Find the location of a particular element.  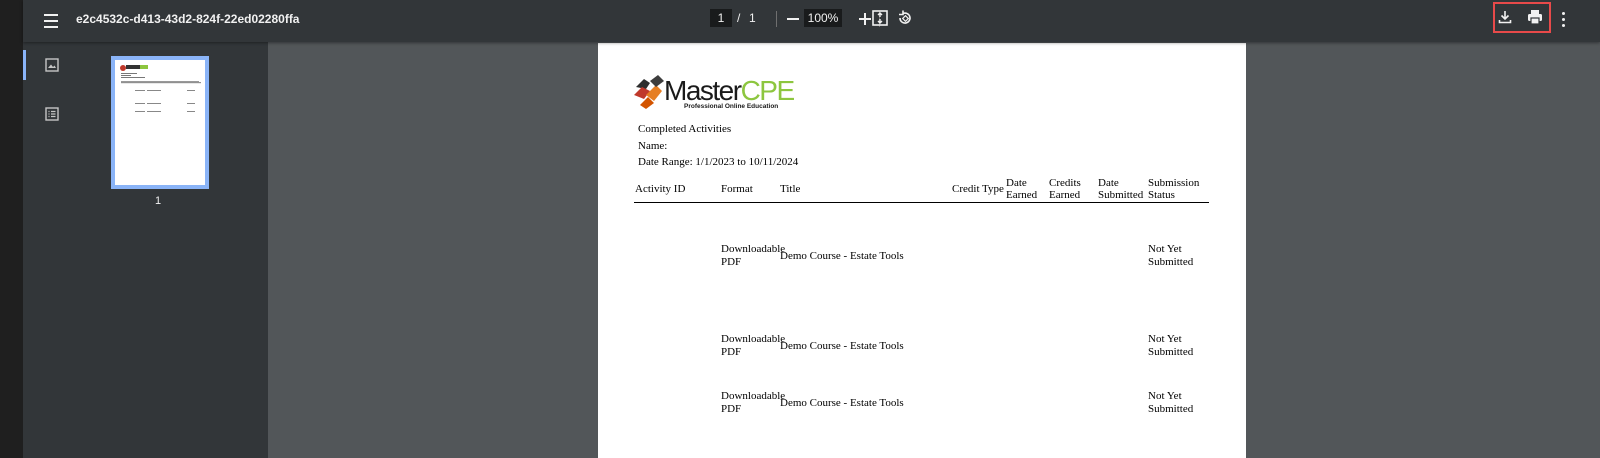

page-thumbnail is located at coordinates (160, 122).